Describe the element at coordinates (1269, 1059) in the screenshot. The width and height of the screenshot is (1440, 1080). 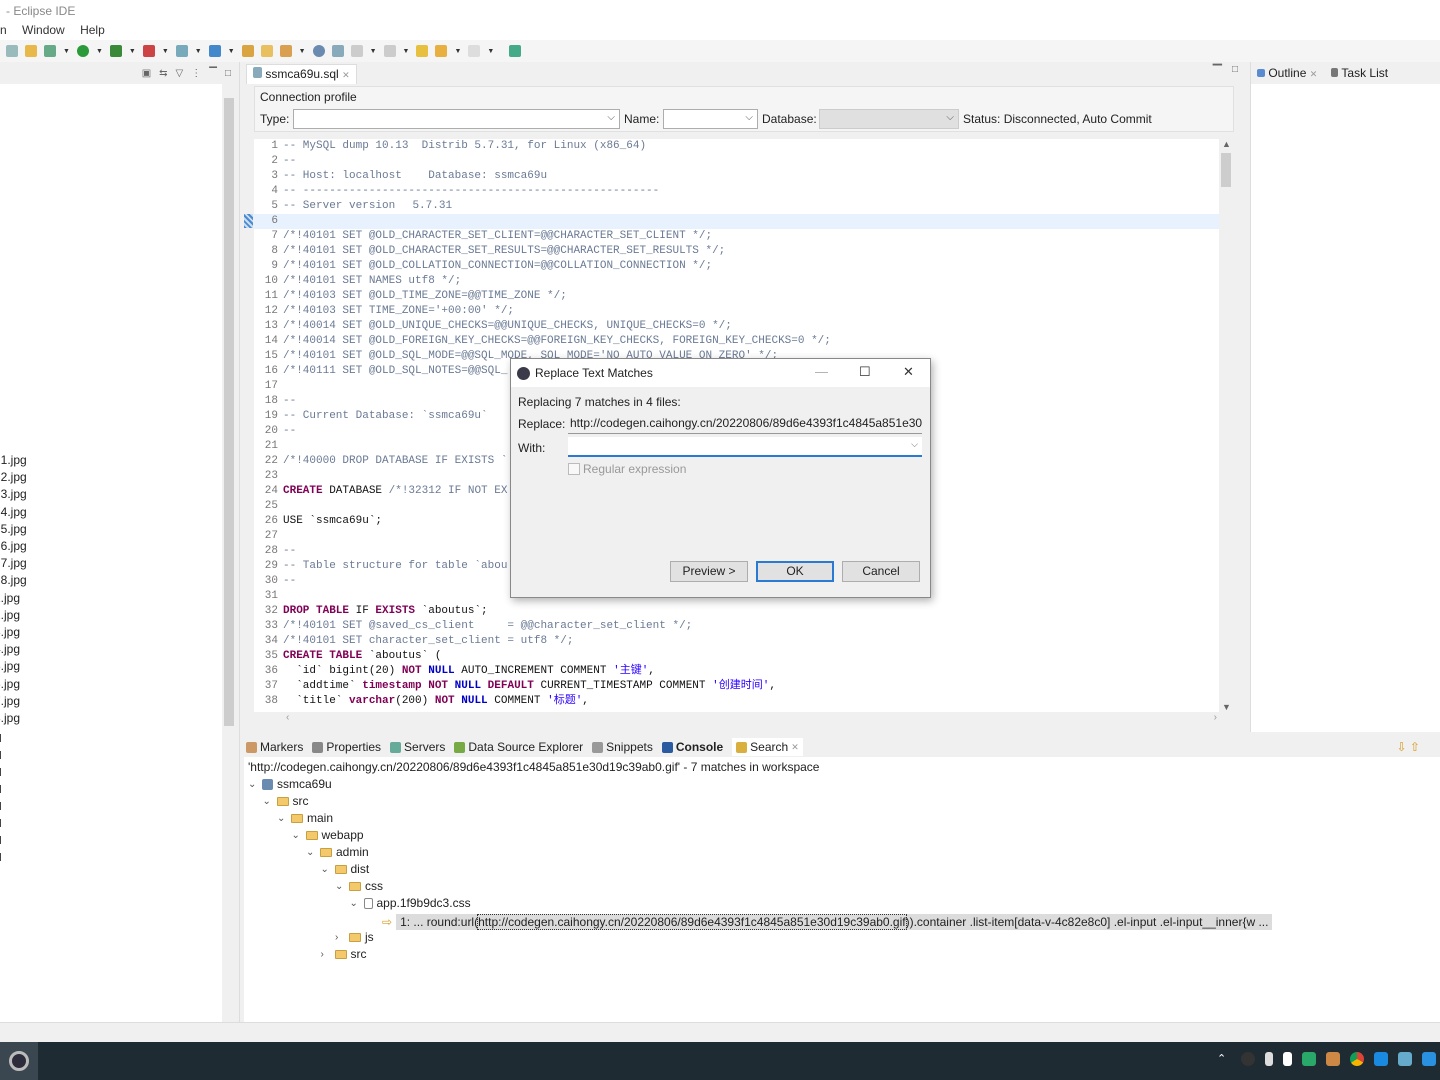
I see `microphone-icon` at that location.